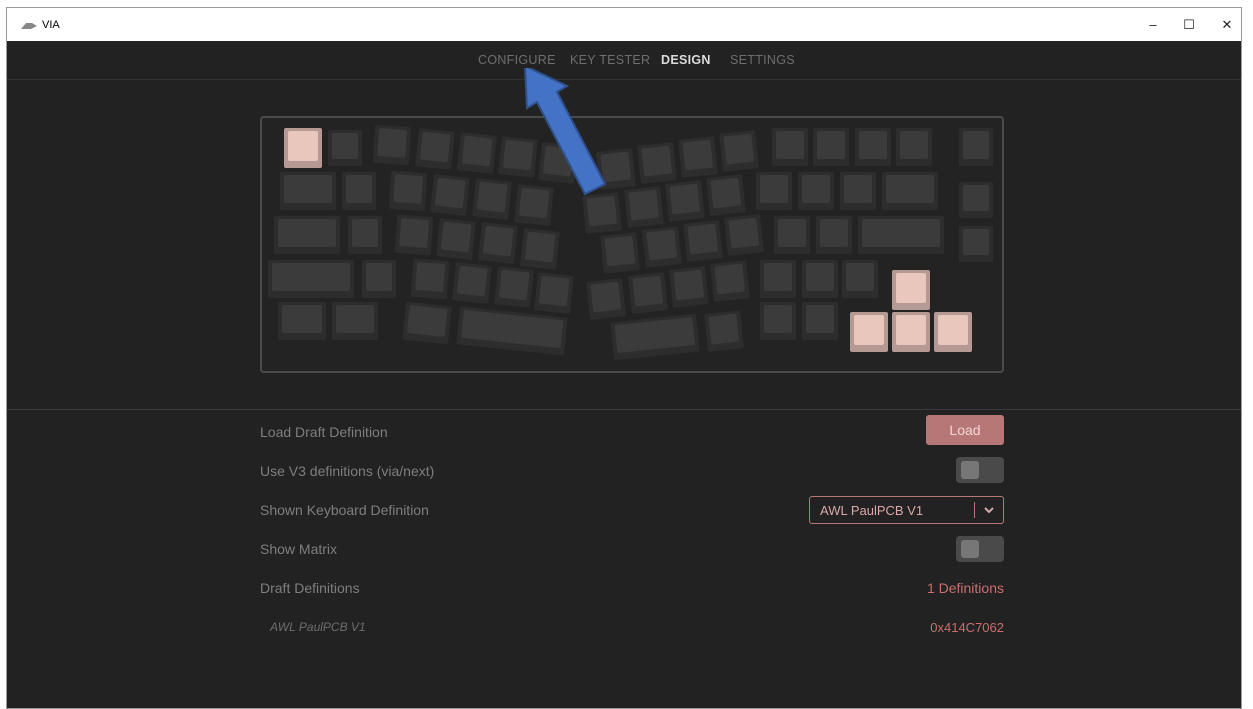 This screenshot has height=709, width=1253. I want to click on top-nav: CONFIGURE KEY TESTER DESIGN SETTINGS, so click(624, 60).